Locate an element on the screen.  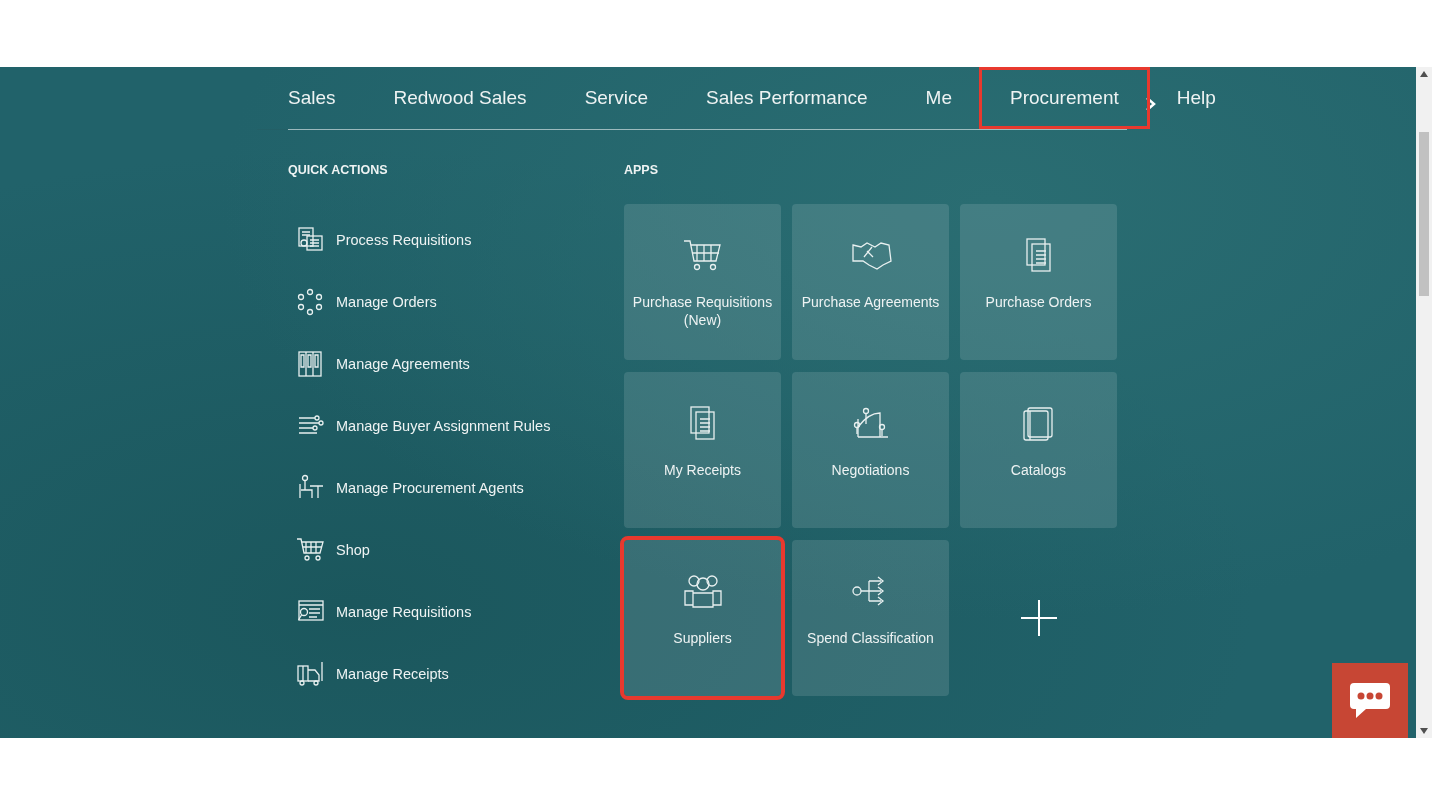
app-tile: Catalogs is located at coordinates (1038, 450).